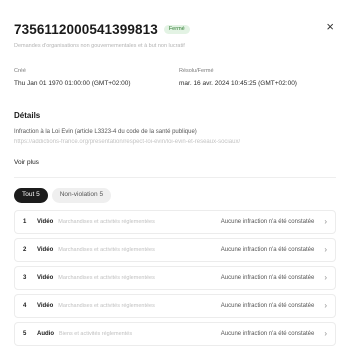 The width and height of the screenshot is (350, 351). Describe the element at coordinates (27, 115) in the screenshot. I see `details-title: Détails` at that location.